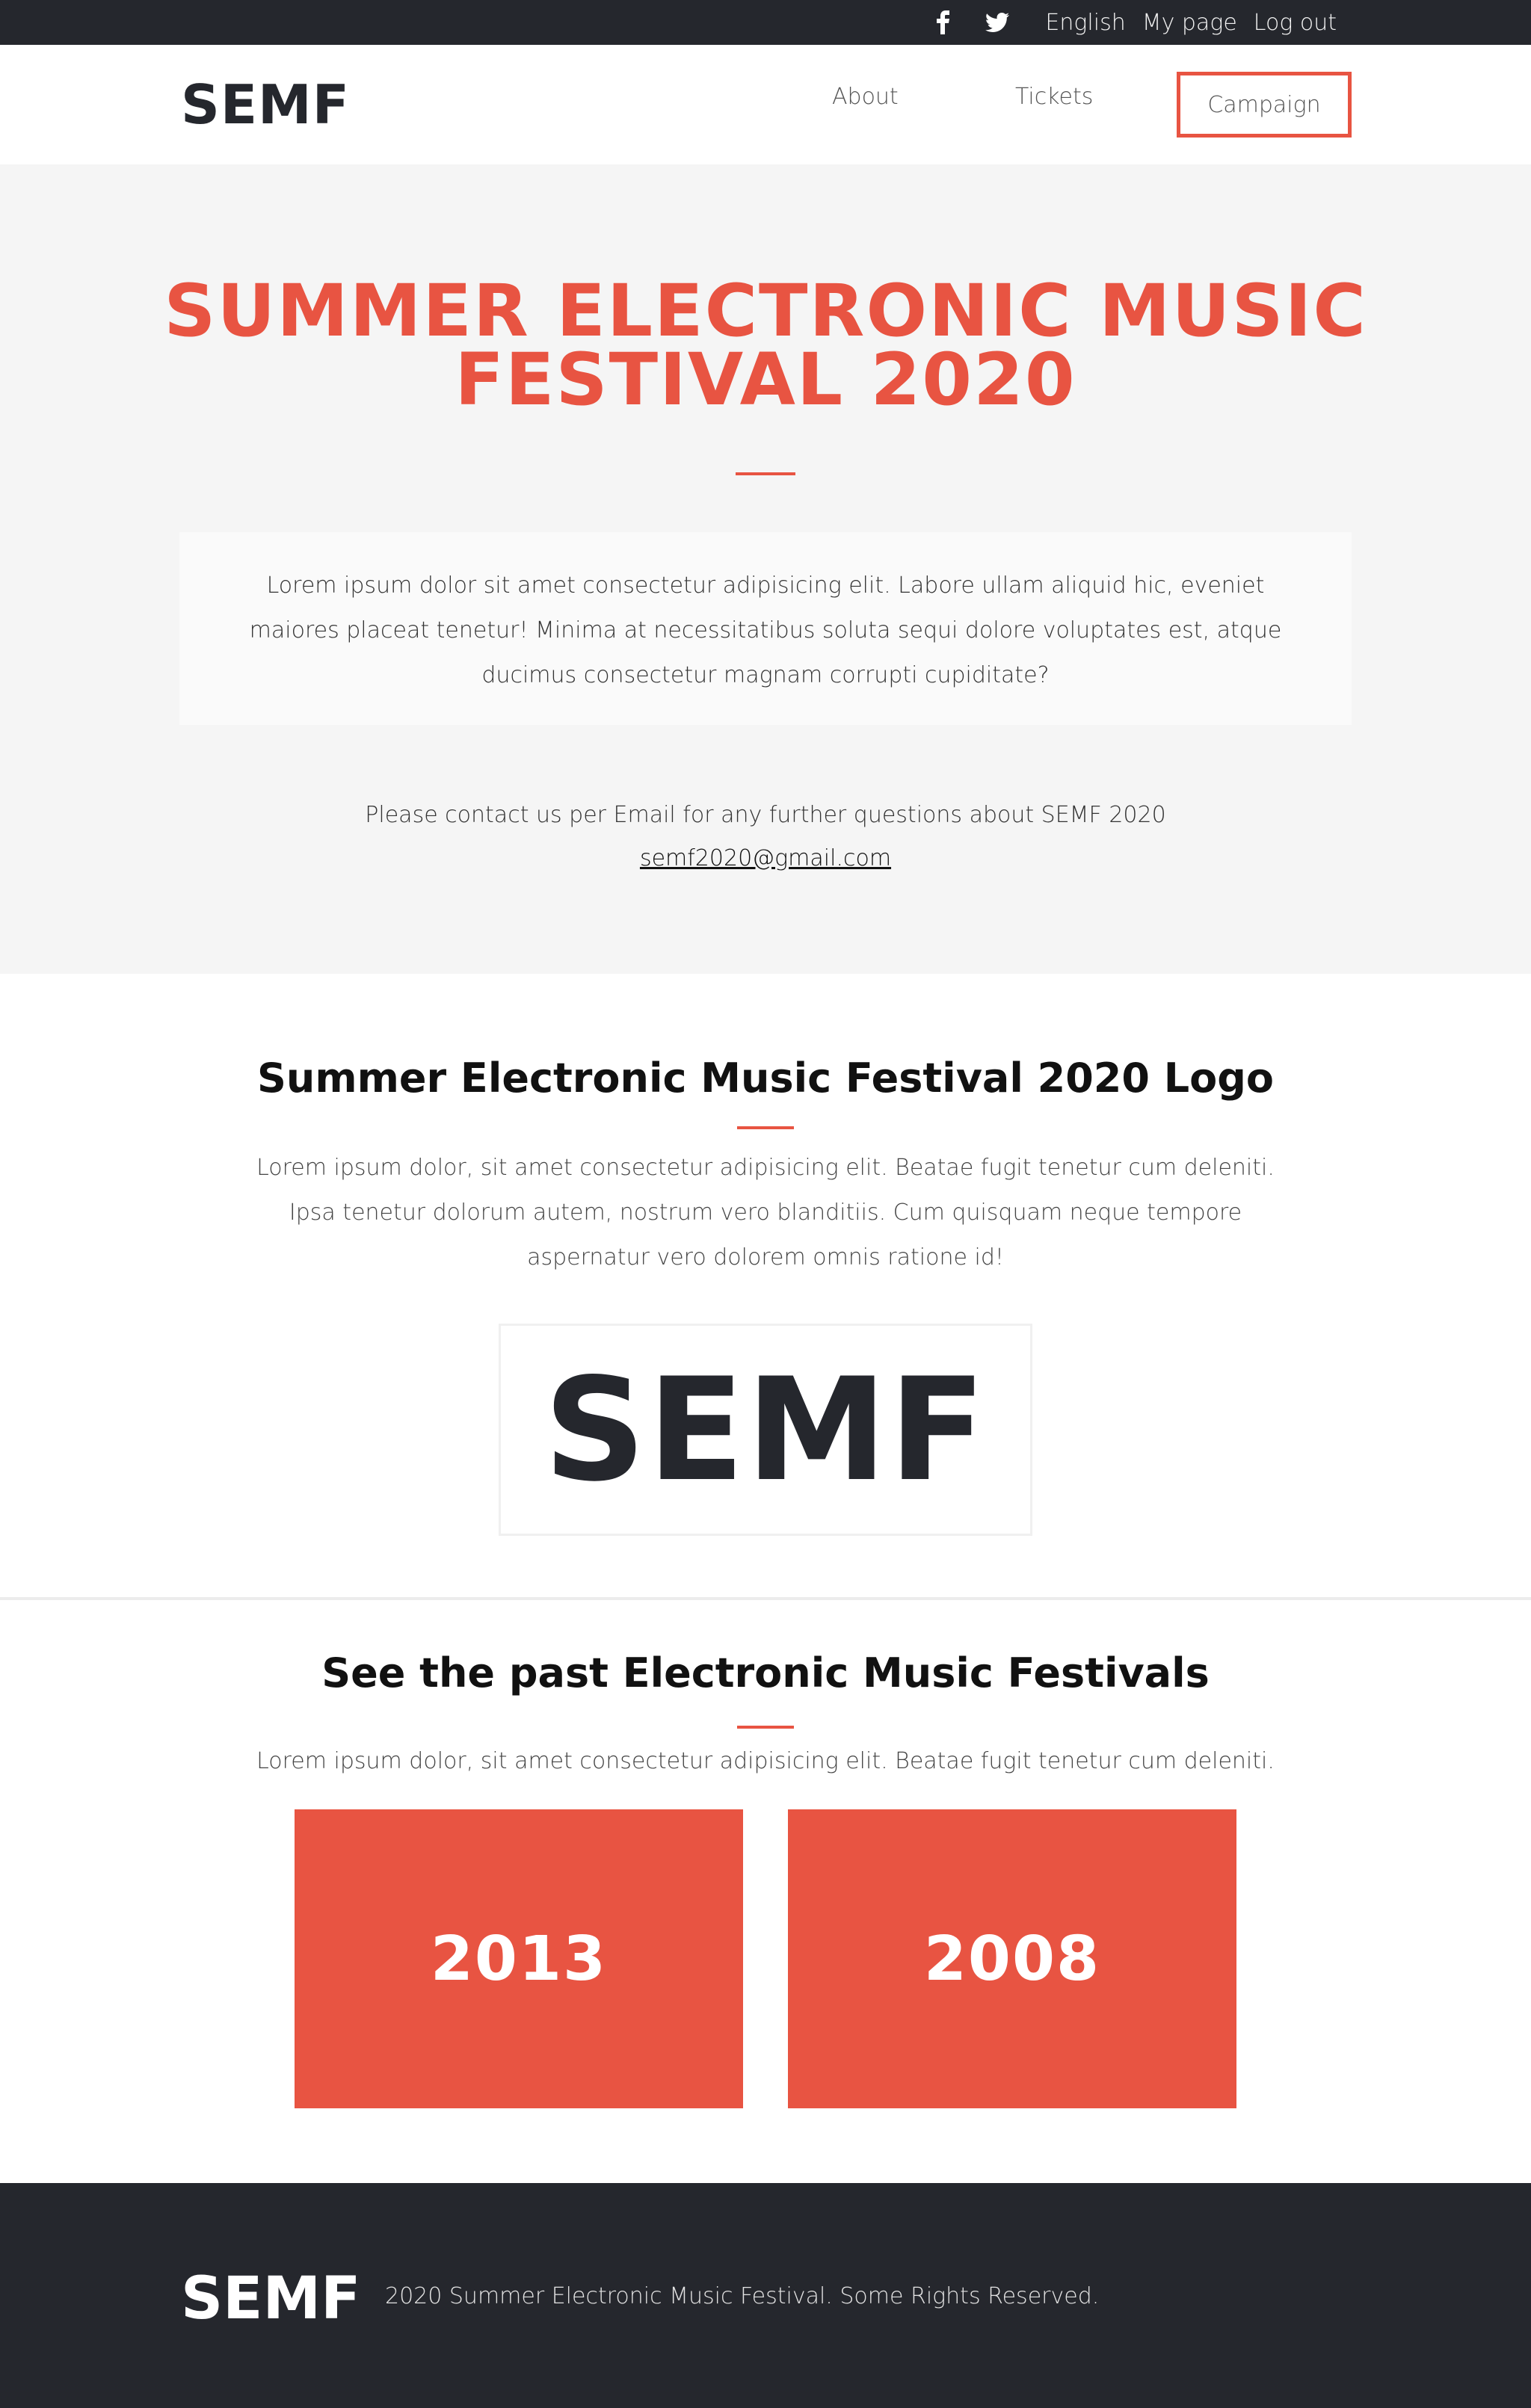  I want to click on language-link: English, so click(1085, 23).